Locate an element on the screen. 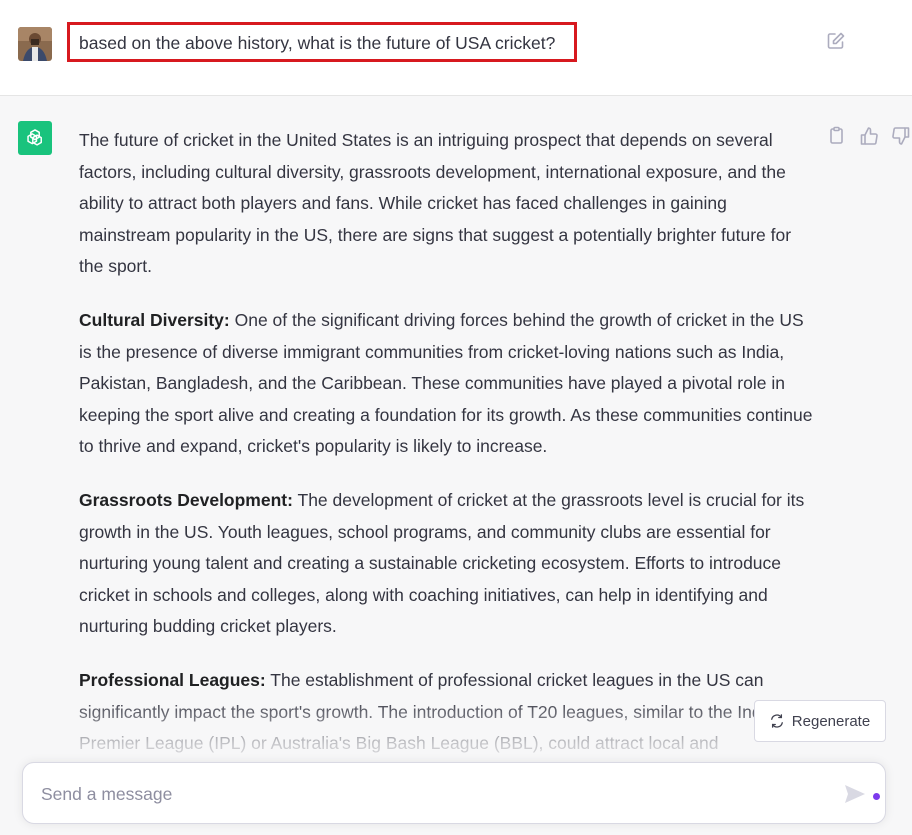 Image resolution: width=912 pixels, height=835 pixels. message-actions is located at coordinates (869, 136).